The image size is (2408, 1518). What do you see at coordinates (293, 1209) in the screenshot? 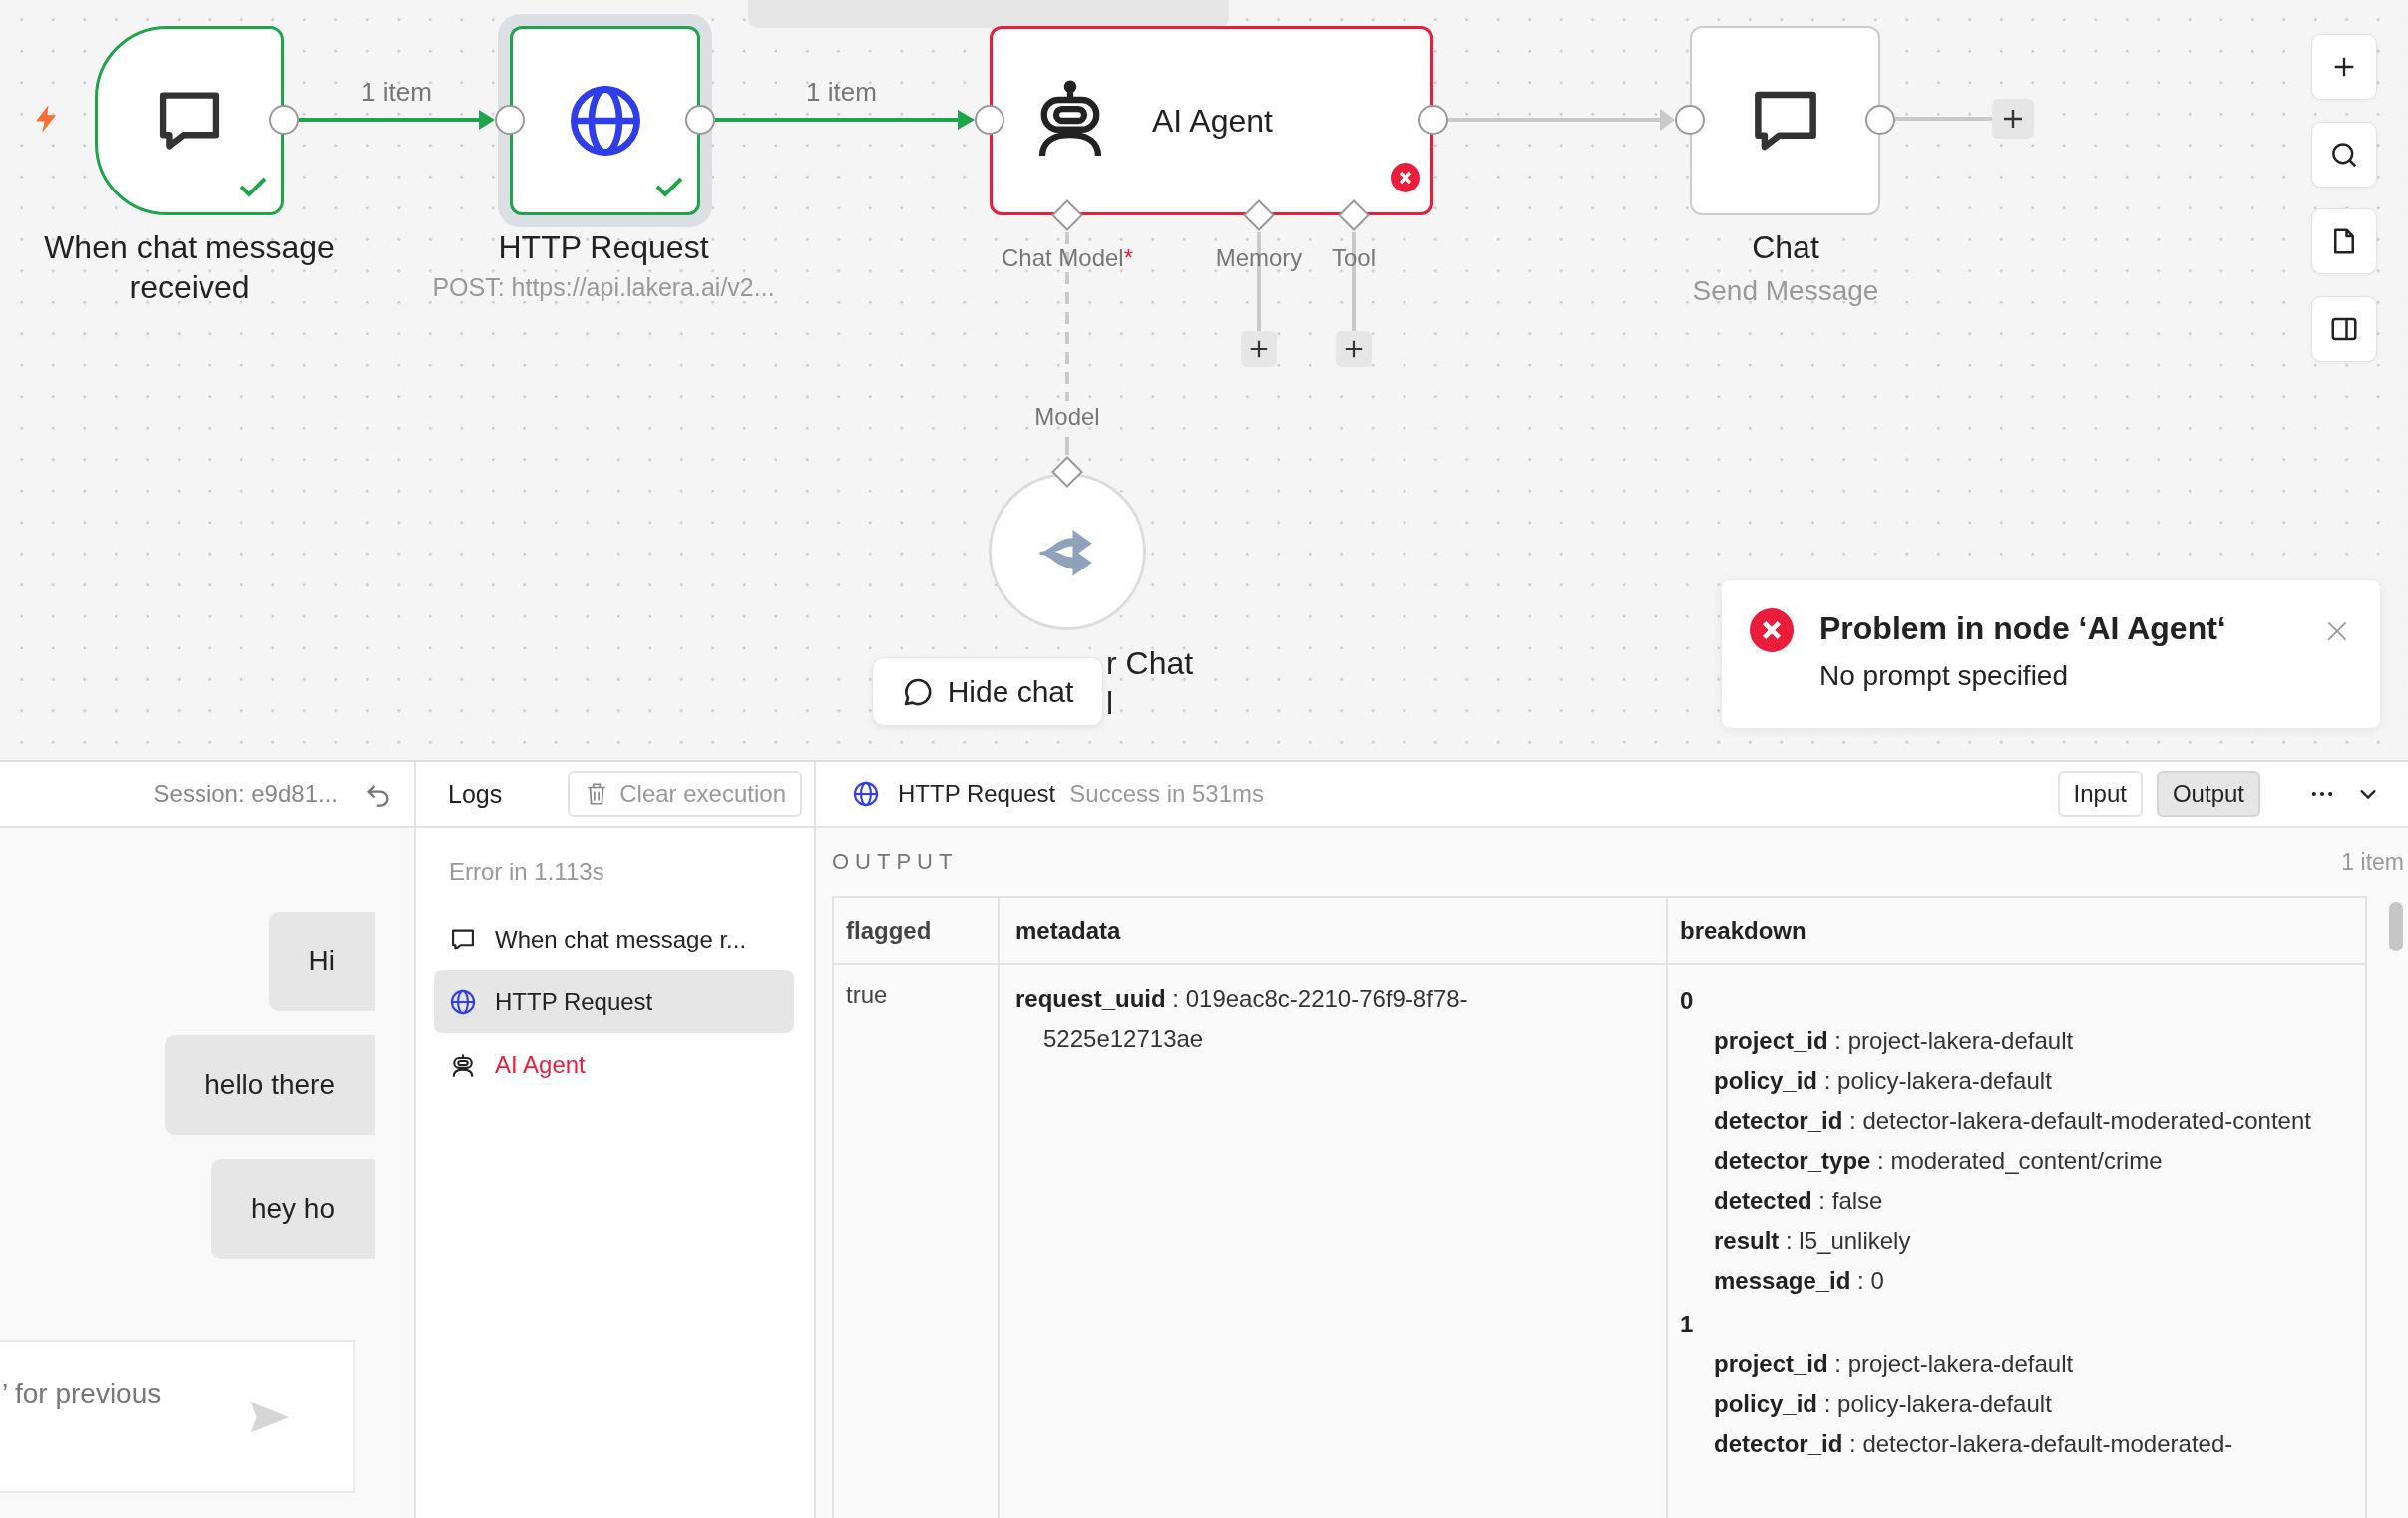
I see `chat-message: hey ho` at bounding box center [293, 1209].